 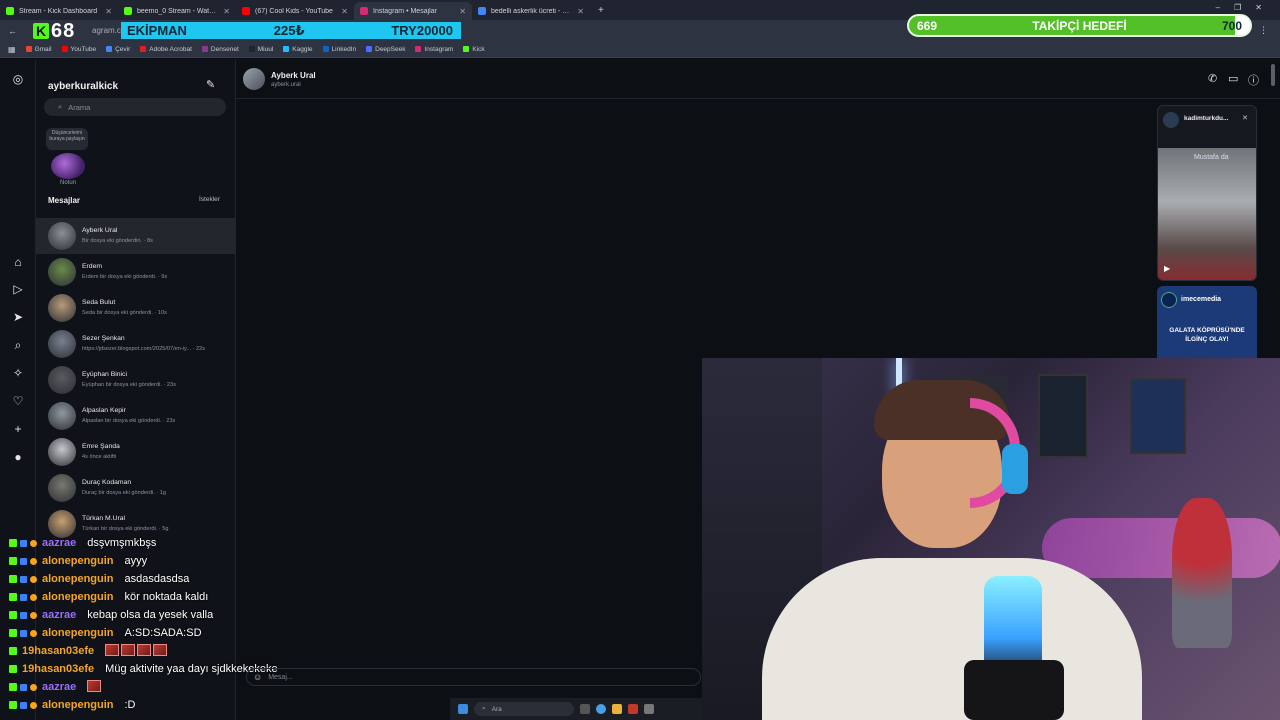 What do you see at coordinates (109, 49) in the screenshot?
I see `bookmark-favicon-icon` at bounding box center [109, 49].